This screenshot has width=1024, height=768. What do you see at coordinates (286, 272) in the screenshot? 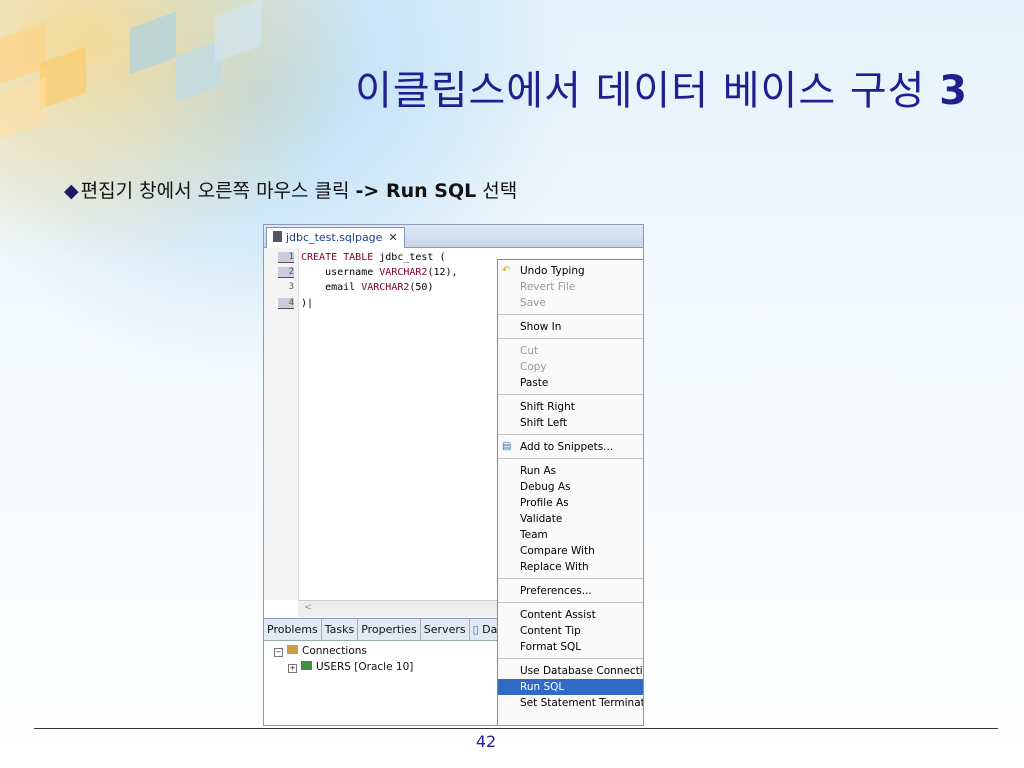
I see `line-number: 2` at bounding box center [286, 272].